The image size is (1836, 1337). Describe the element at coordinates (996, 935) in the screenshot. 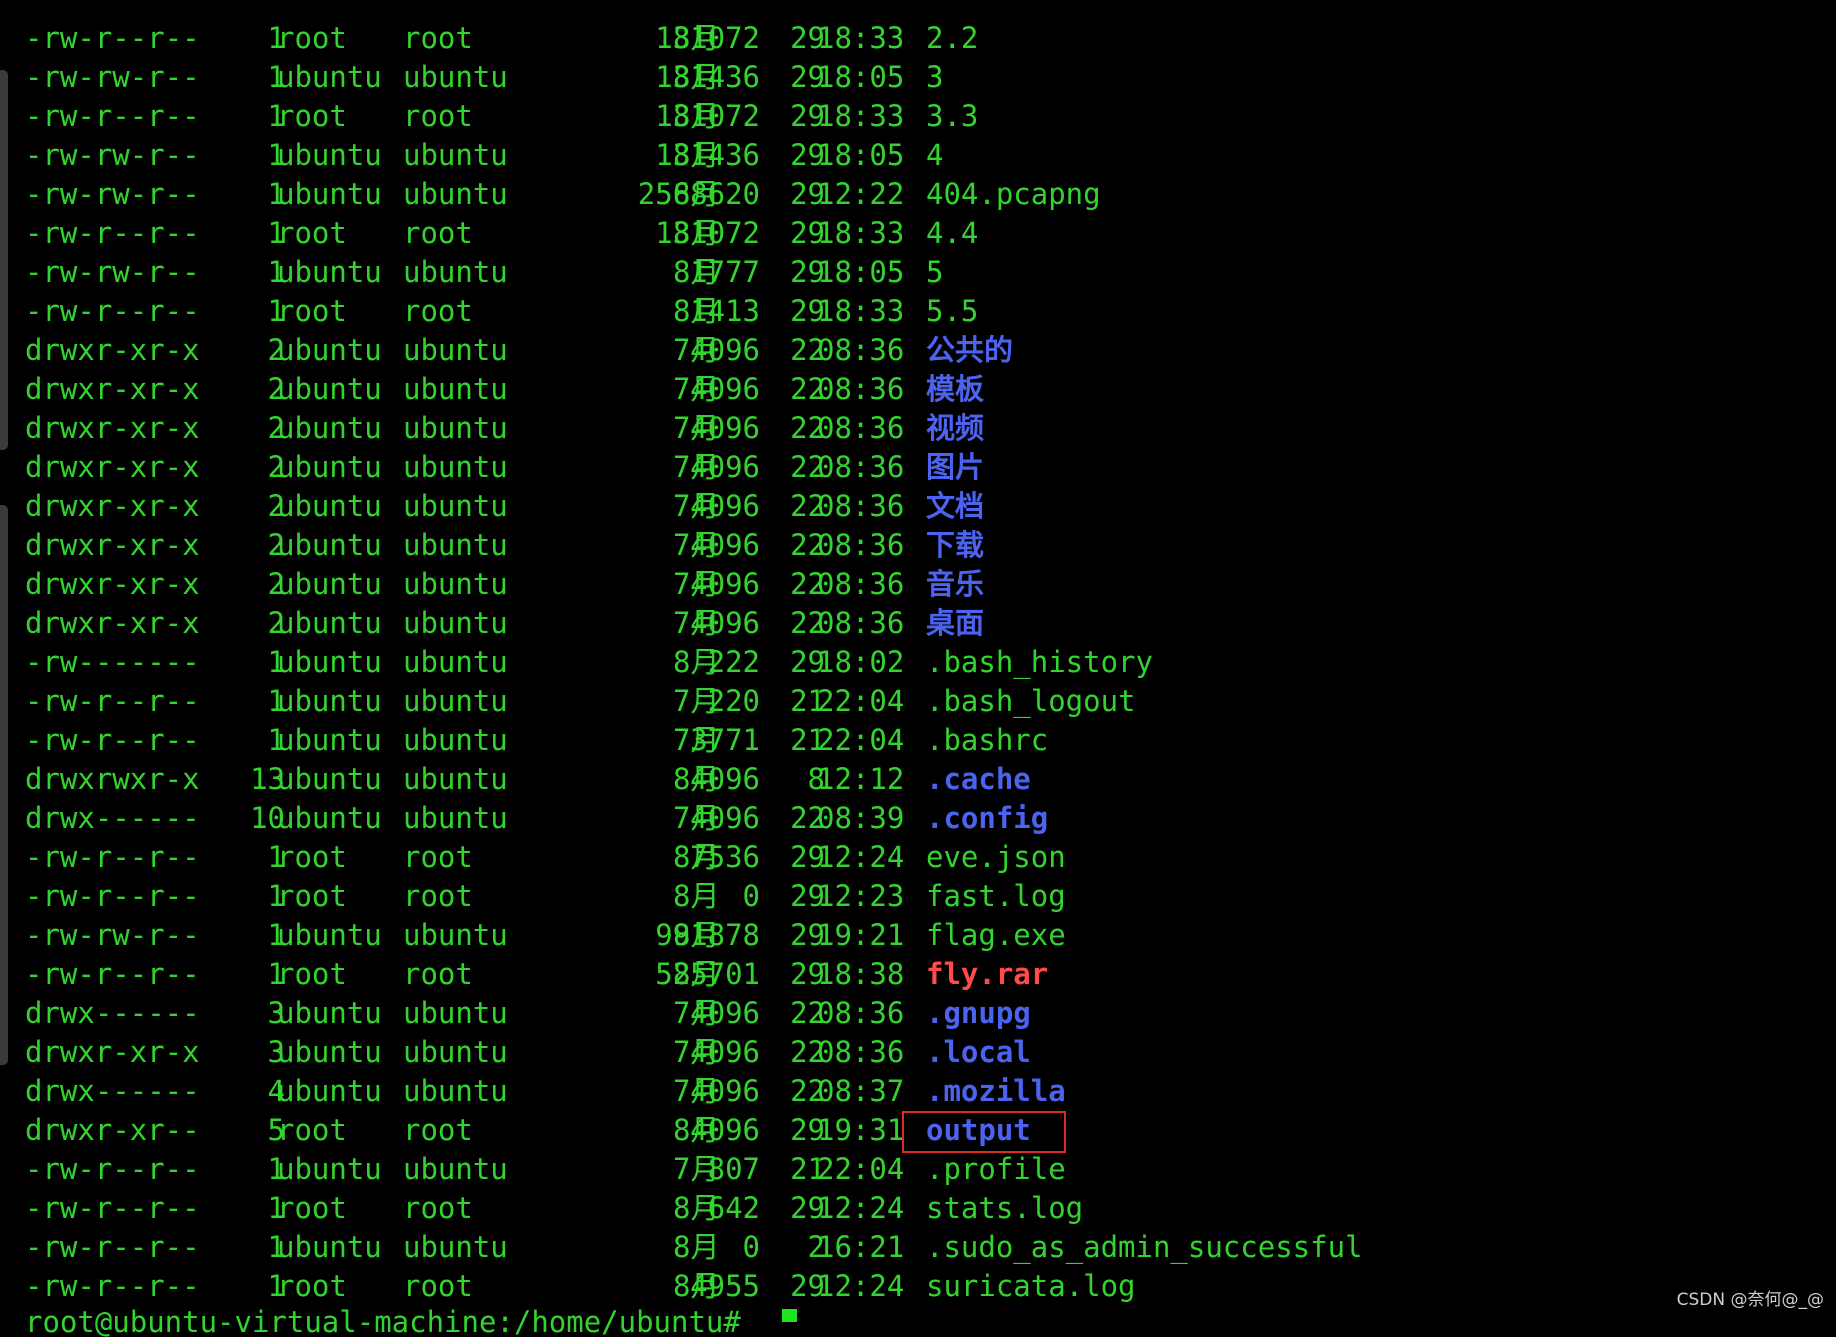

I see `file-name: flag.exe` at that location.